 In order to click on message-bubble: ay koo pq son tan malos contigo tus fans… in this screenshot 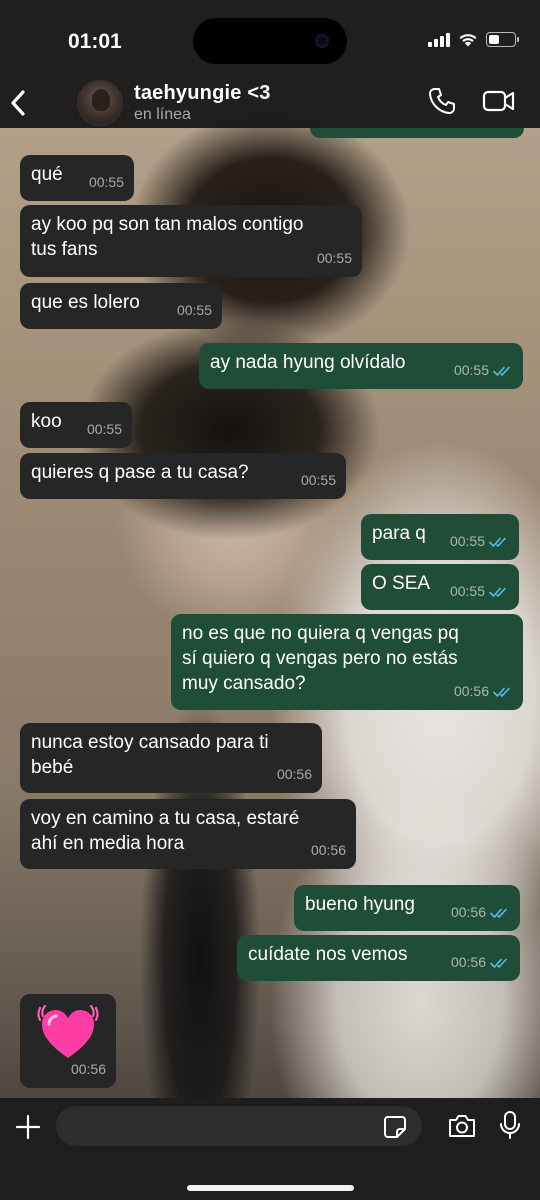, I will do `click(191, 241)`.